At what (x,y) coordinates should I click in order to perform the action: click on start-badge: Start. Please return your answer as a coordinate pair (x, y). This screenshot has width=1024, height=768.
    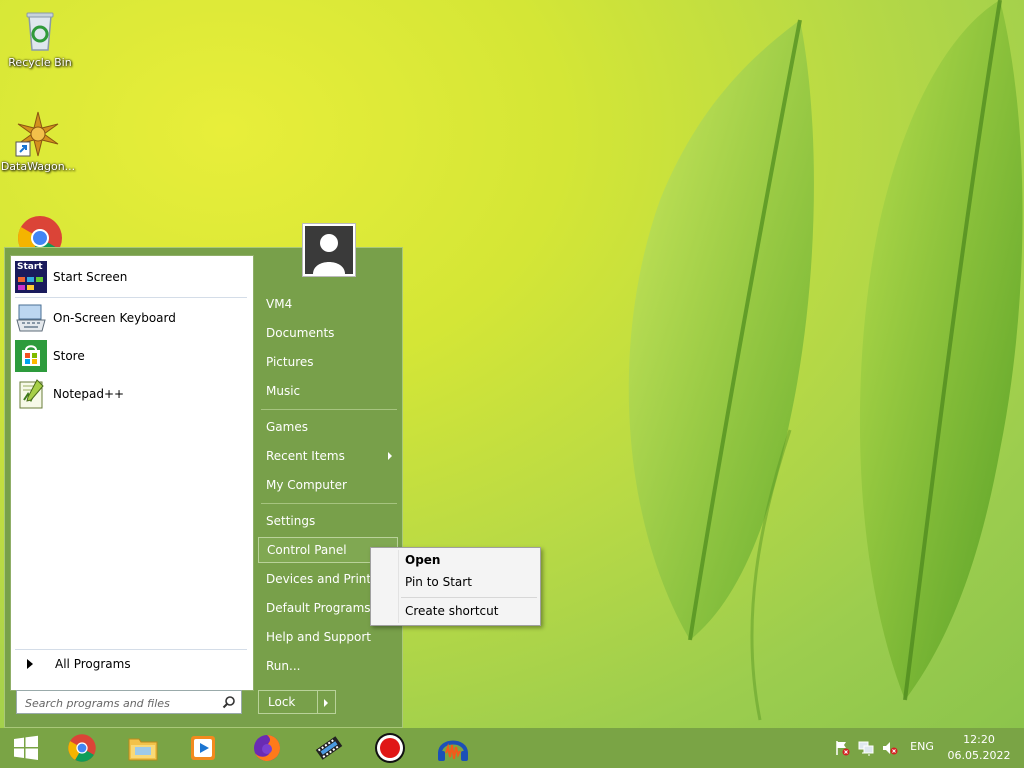
    Looking at the image, I should click on (30, 267).